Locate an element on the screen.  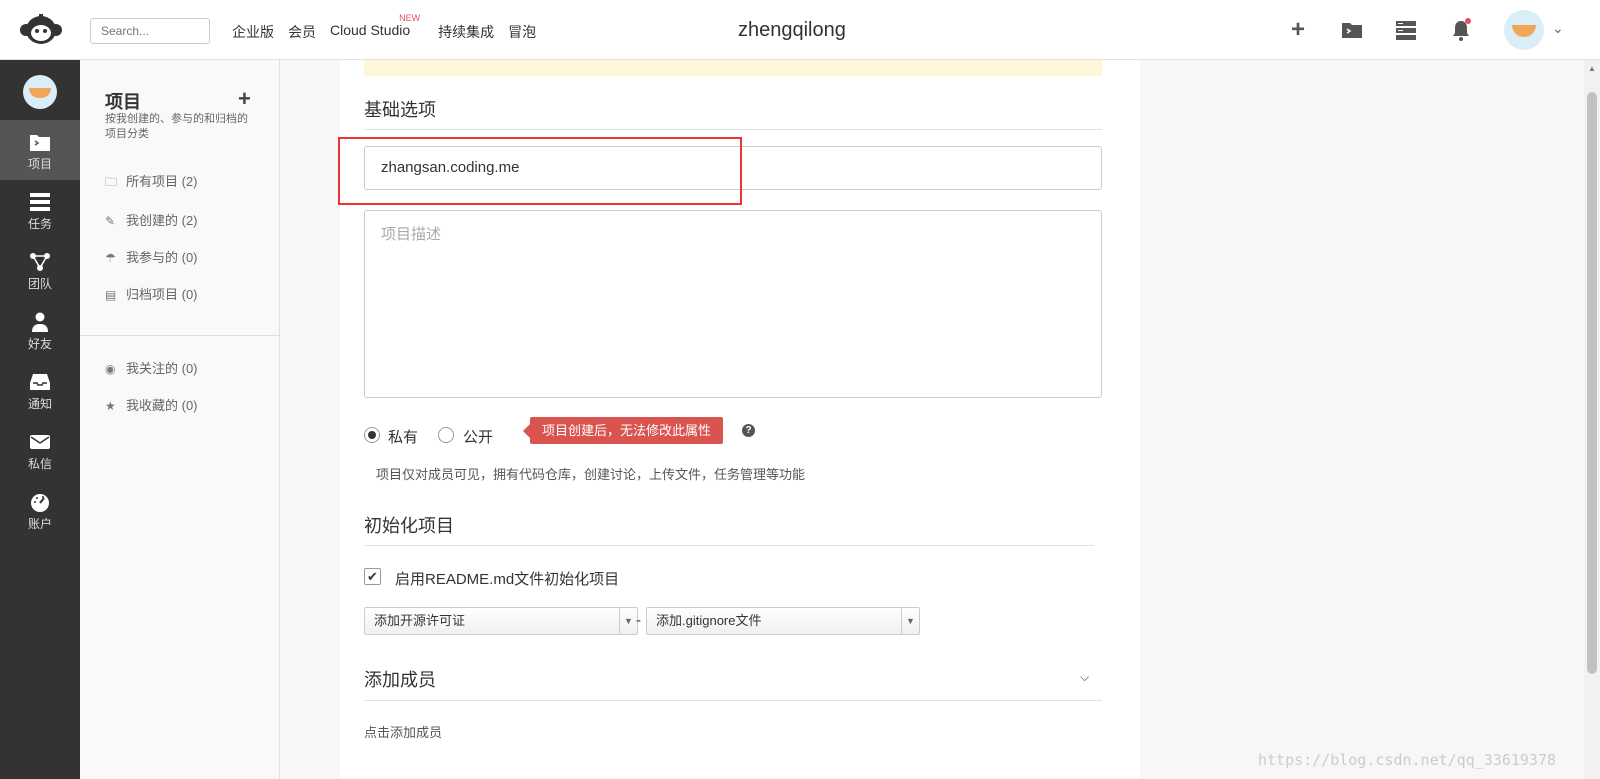
main-sidebar: 项目 任务 团队 好友 通知 私信 账户 is located at coordinates (40, 419).